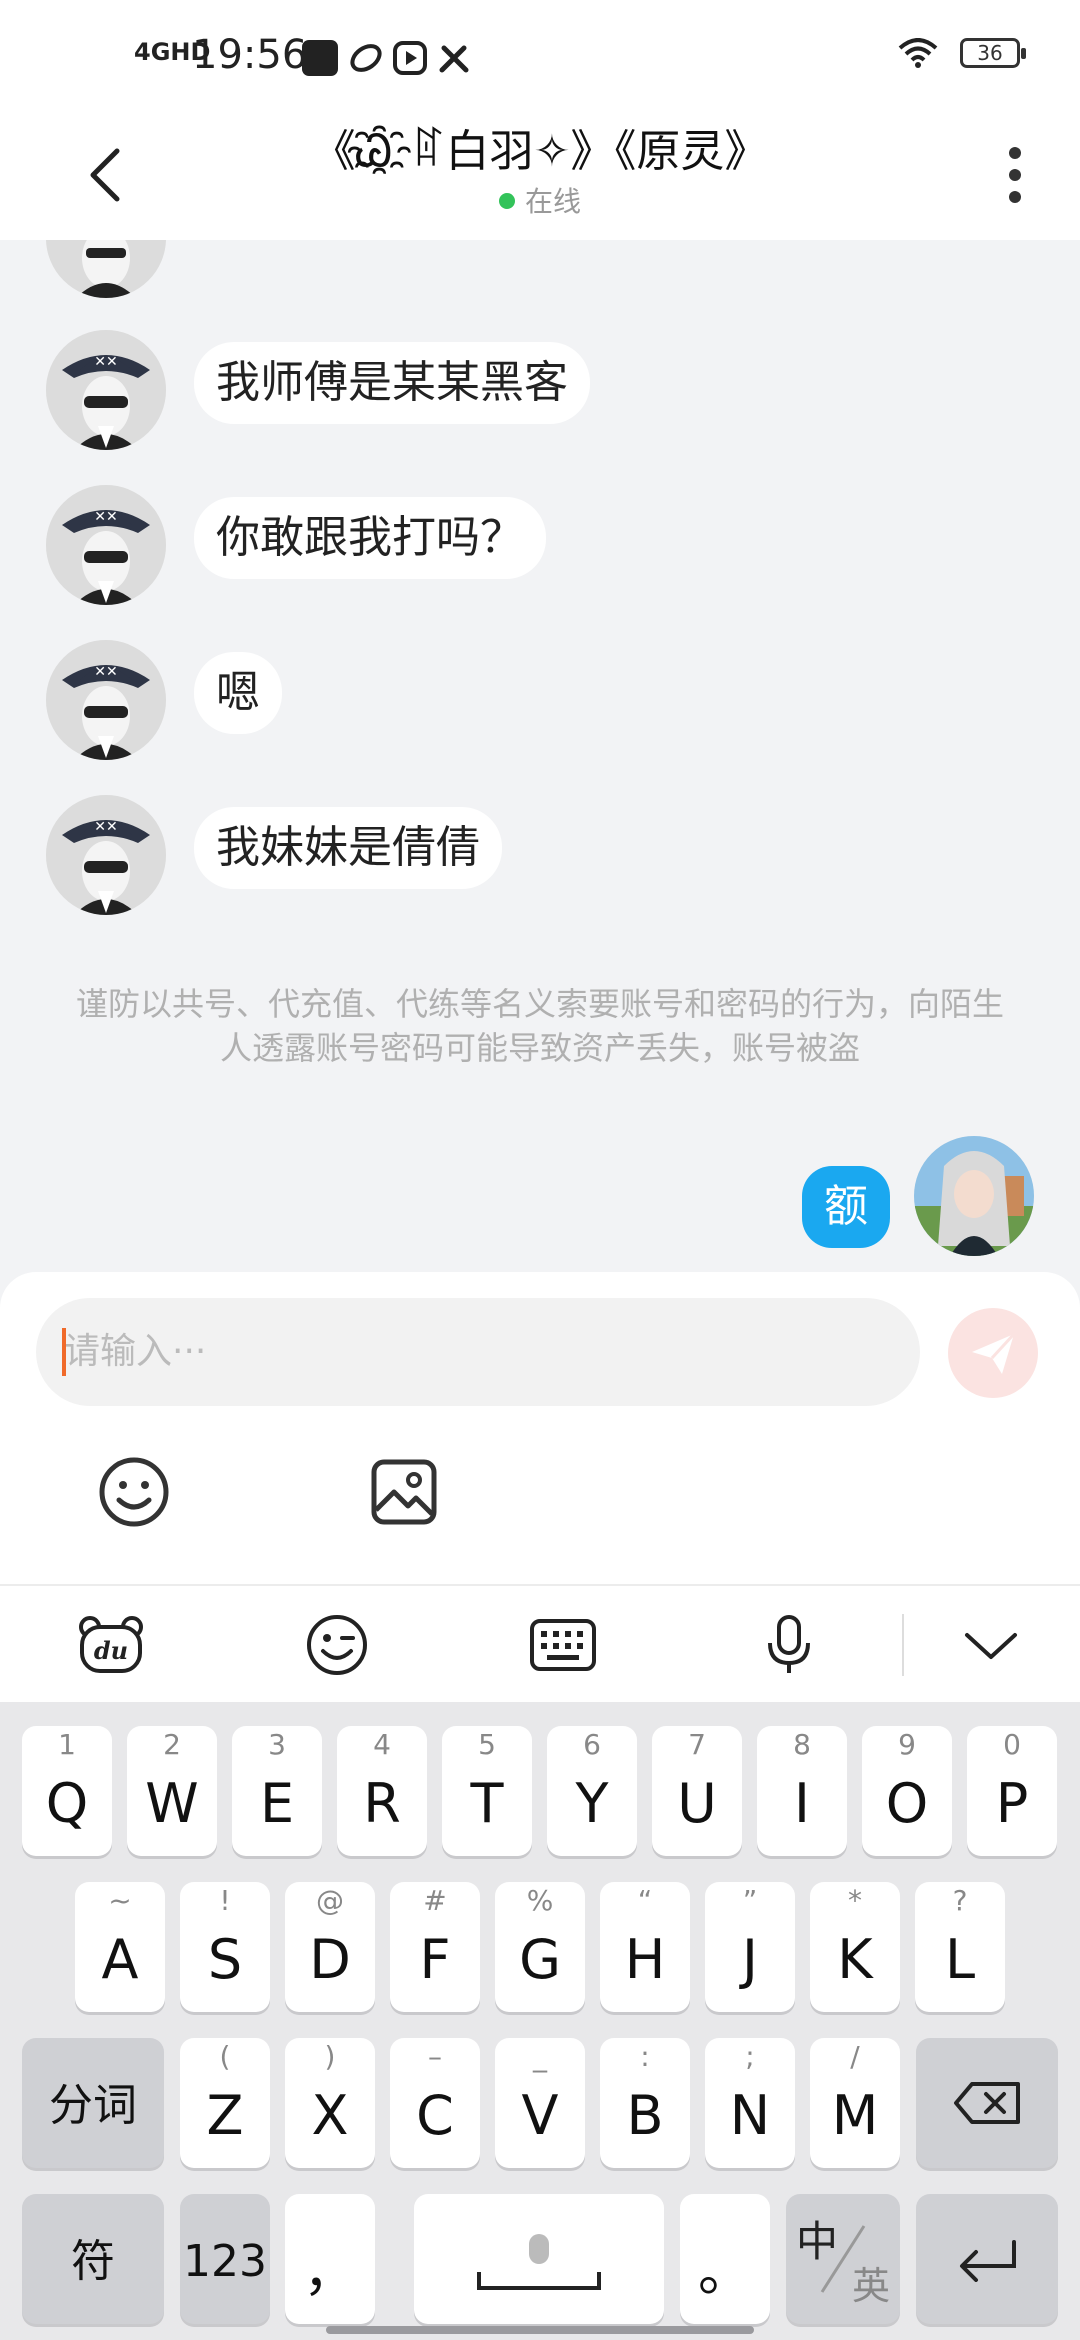 Image resolution: width=1080 pixels, height=2340 pixels. What do you see at coordinates (106, 269) in the screenshot?
I see `contact-avatar` at bounding box center [106, 269].